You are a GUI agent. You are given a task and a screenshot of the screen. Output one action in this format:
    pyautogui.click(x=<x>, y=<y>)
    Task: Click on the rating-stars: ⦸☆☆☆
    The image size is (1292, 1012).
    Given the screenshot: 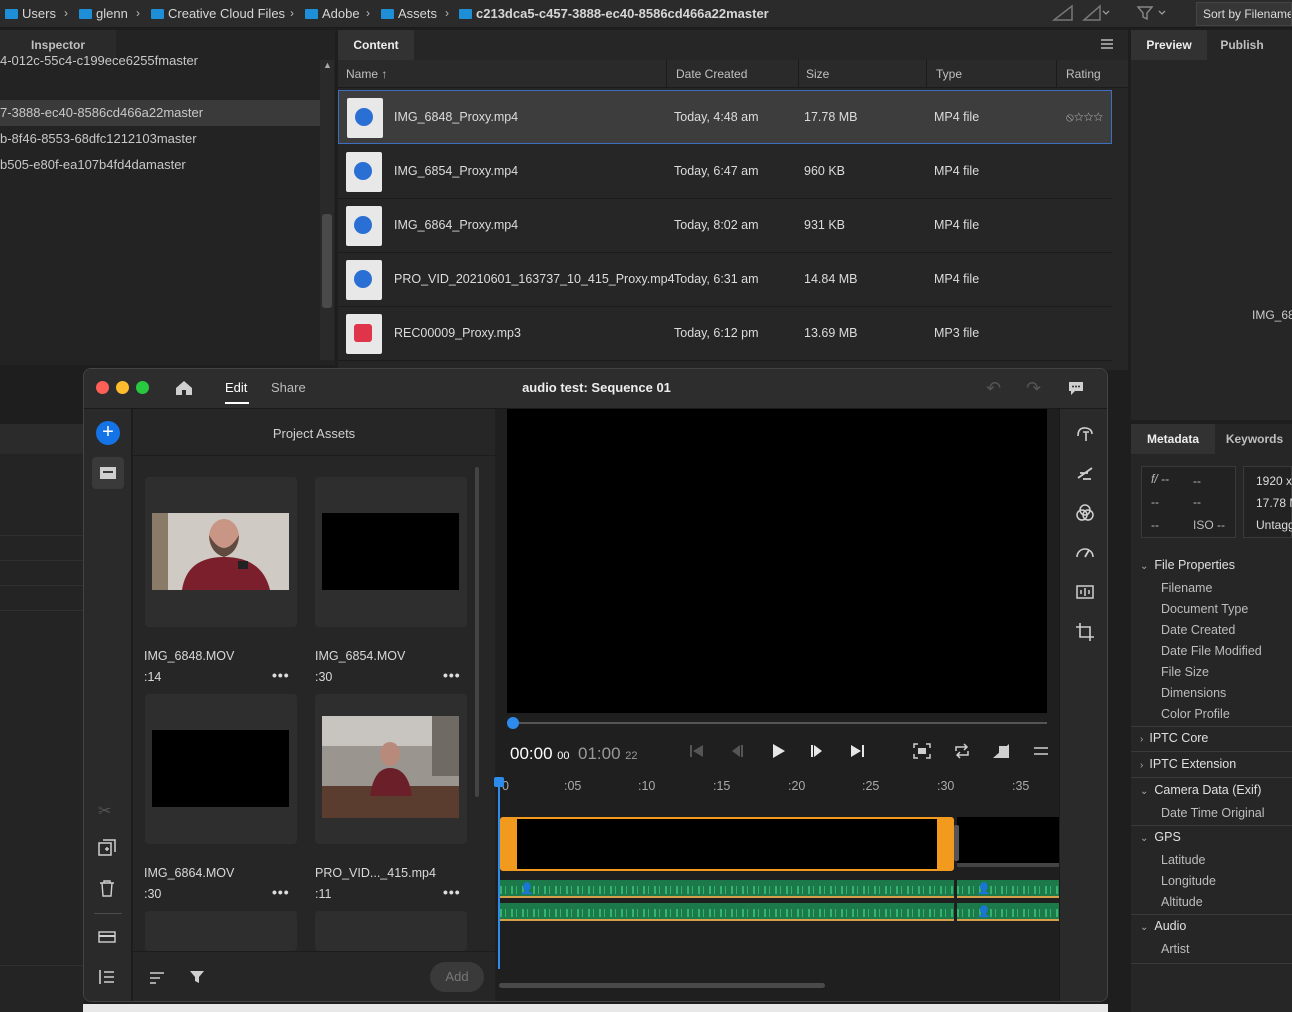 What is the action you would take?
    pyautogui.click(x=1084, y=117)
    